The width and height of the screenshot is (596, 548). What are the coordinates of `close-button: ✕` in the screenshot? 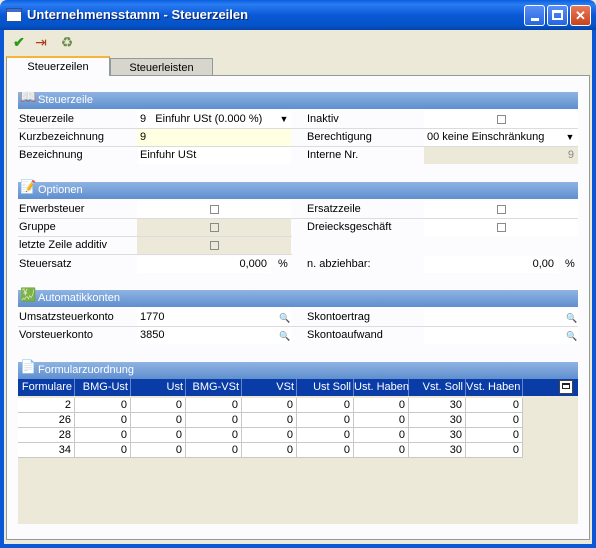 It's located at (580, 15).